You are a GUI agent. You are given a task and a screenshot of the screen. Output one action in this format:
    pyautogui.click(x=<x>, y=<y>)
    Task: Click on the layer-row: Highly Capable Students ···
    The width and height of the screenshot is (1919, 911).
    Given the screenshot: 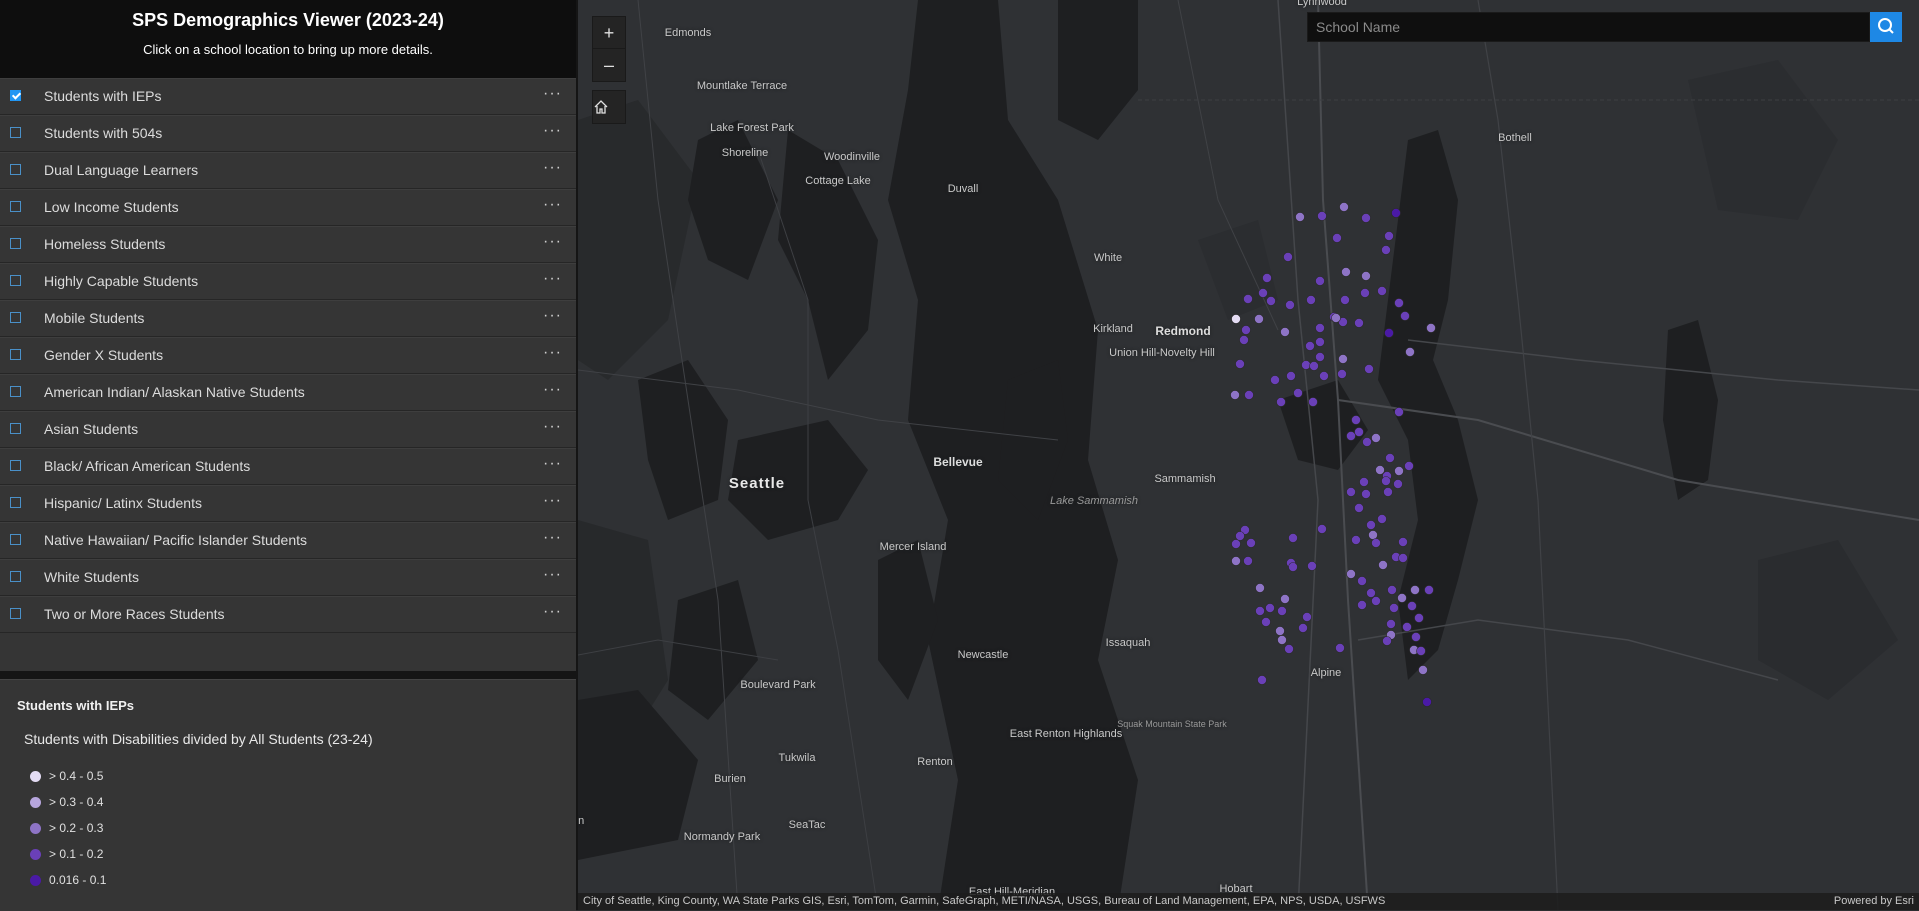 What is the action you would take?
    pyautogui.click(x=288, y=281)
    